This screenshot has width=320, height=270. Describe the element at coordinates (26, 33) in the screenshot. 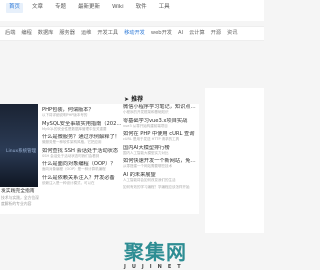

I see `tag-programming: 编程` at that location.